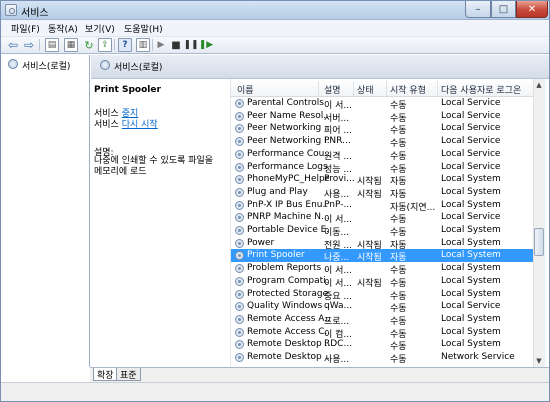 Image resolution: width=550 pixels, height=402 pixels. What do you see at coordinates (539, 85) in the screenshot?
I see `scroll-up-arrow-icon: ▲` at bounding box center [539, 85].